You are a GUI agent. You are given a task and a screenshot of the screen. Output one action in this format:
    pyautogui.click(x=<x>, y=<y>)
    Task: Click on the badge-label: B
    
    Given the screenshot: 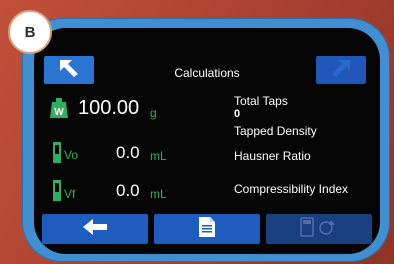 What is the action you would take?
    pyautogui.click(x=30, y=32)
    